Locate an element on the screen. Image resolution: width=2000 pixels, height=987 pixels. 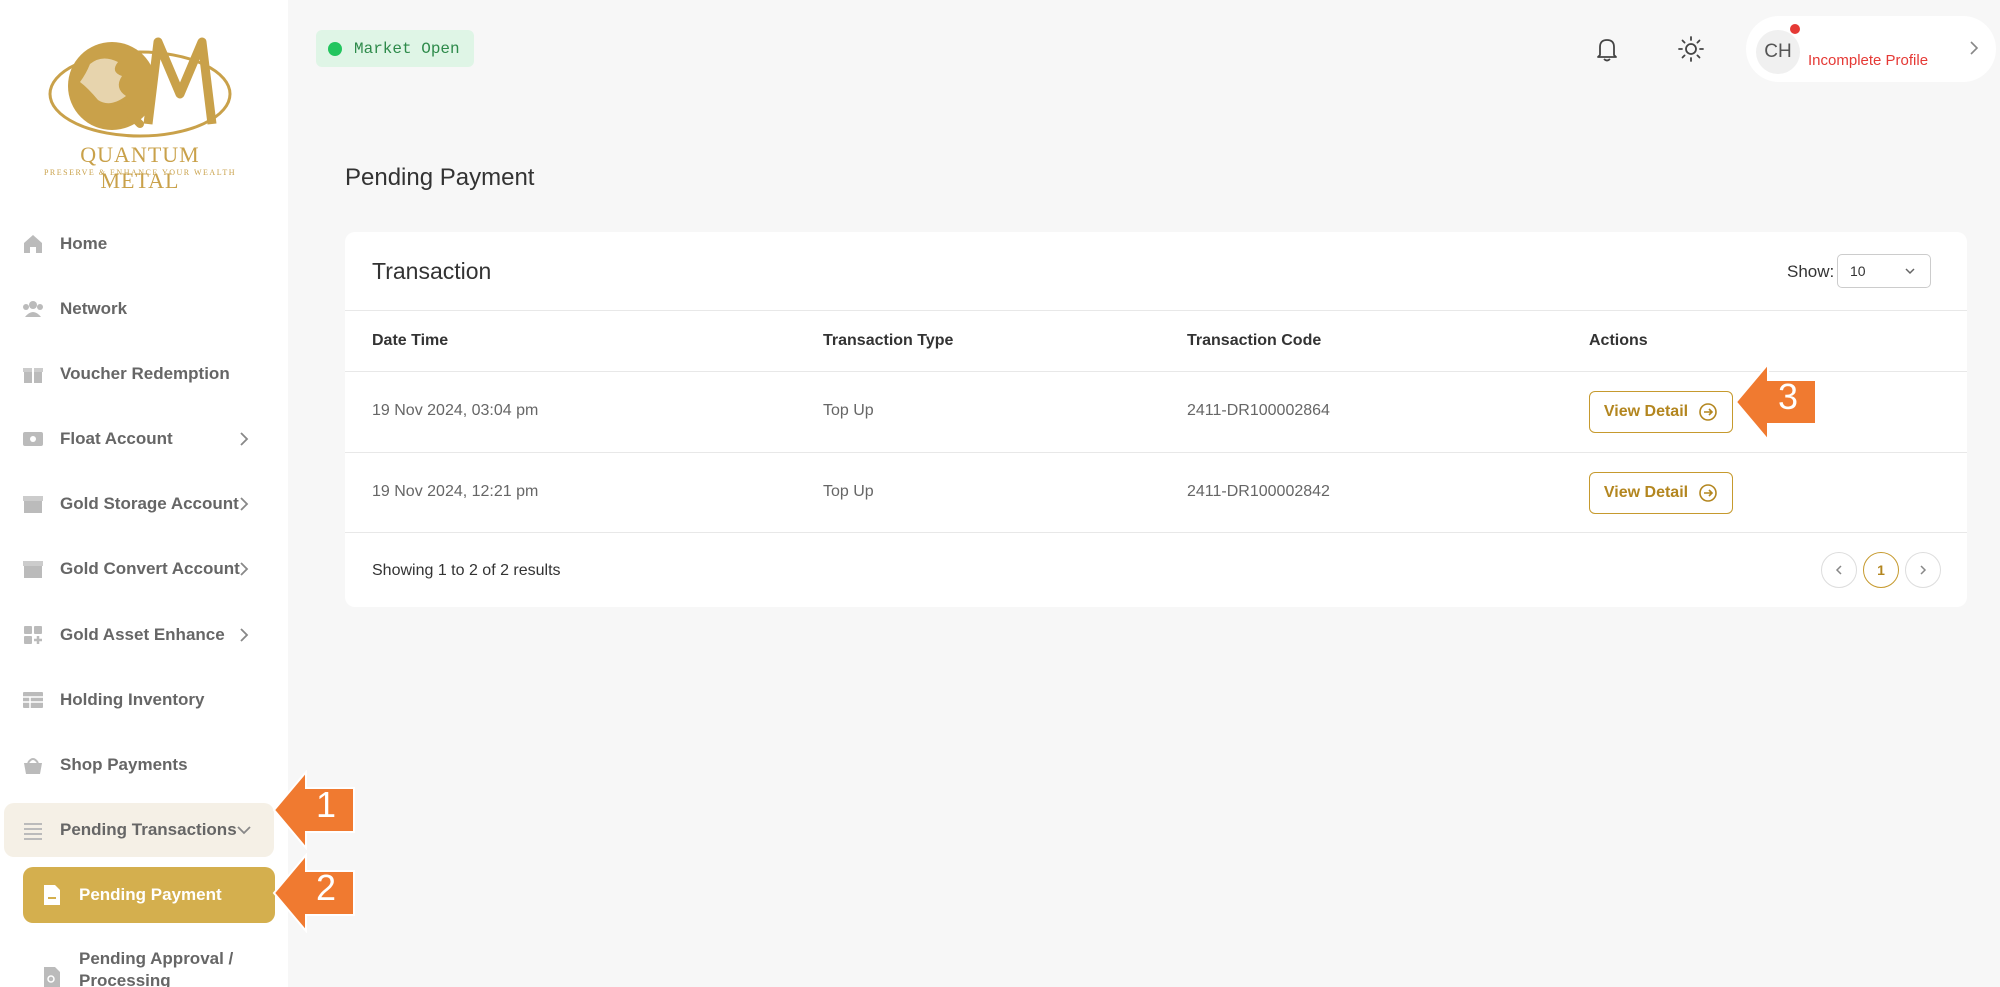
sidebar-subitem-pending-payment: Pending Payment is located at coordinates (149, 895).